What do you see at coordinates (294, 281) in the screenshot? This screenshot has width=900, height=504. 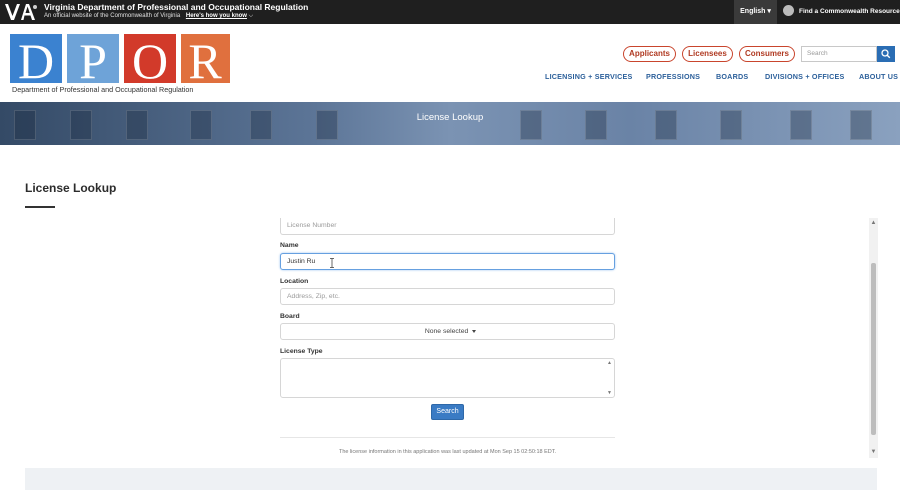 I see `location-label: Location` at bounding box center [294, 281].